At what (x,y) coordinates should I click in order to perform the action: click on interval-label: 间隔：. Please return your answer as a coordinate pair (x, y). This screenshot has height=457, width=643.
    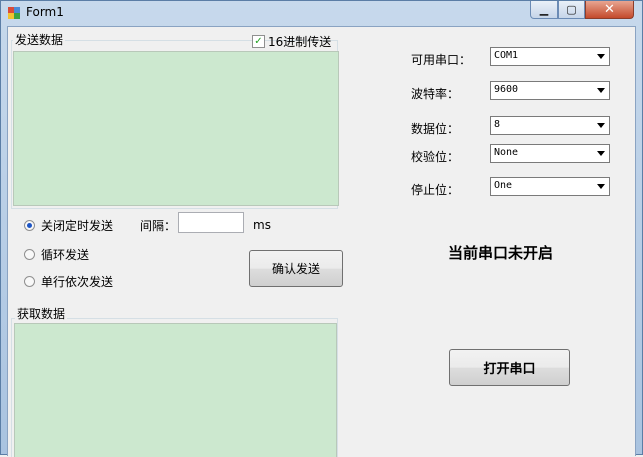
    Looking at the image, I should click on (158, 226).